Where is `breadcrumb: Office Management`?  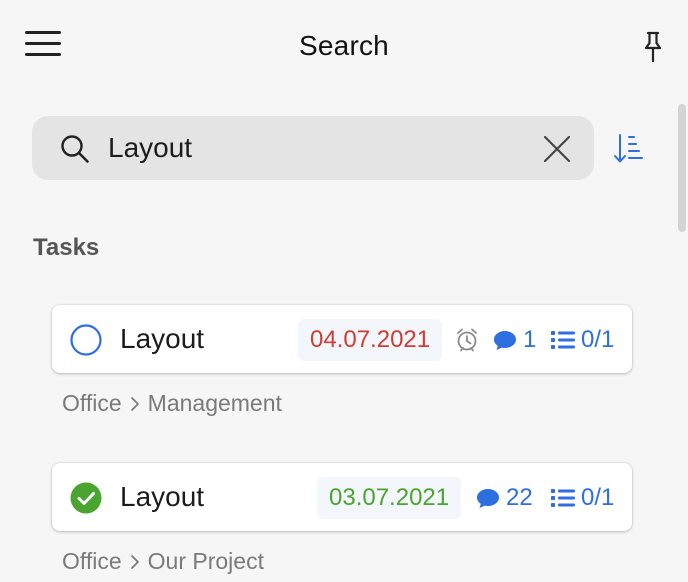 breadcrumb: Office Management is located at coordinates (172, 403).